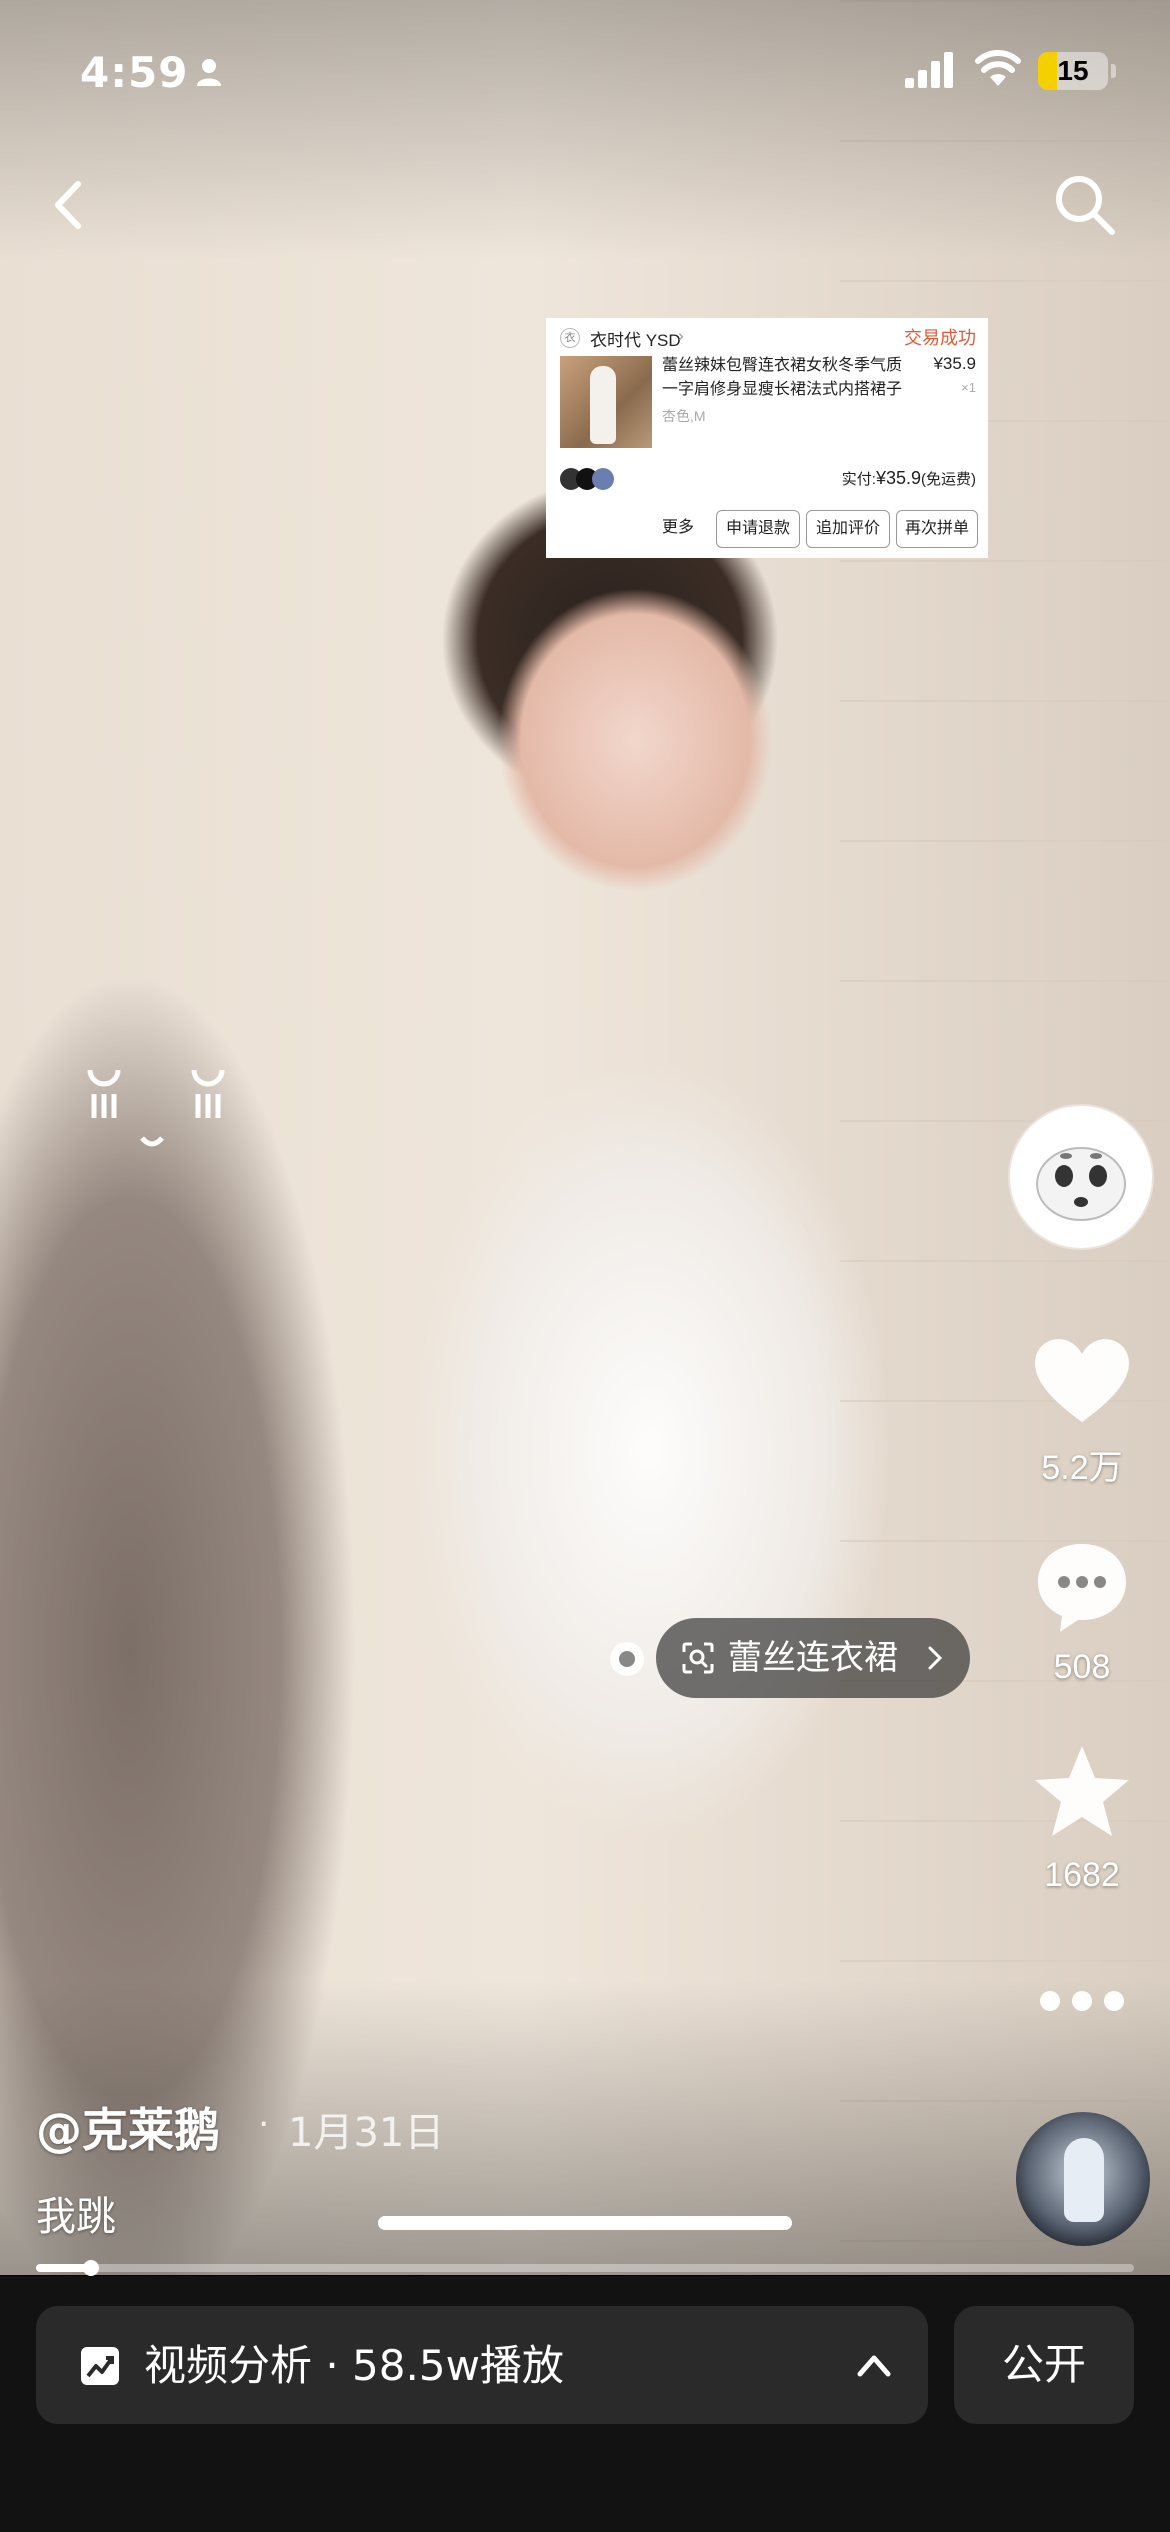  I want to click on music-disc, so click(1083, 2179).